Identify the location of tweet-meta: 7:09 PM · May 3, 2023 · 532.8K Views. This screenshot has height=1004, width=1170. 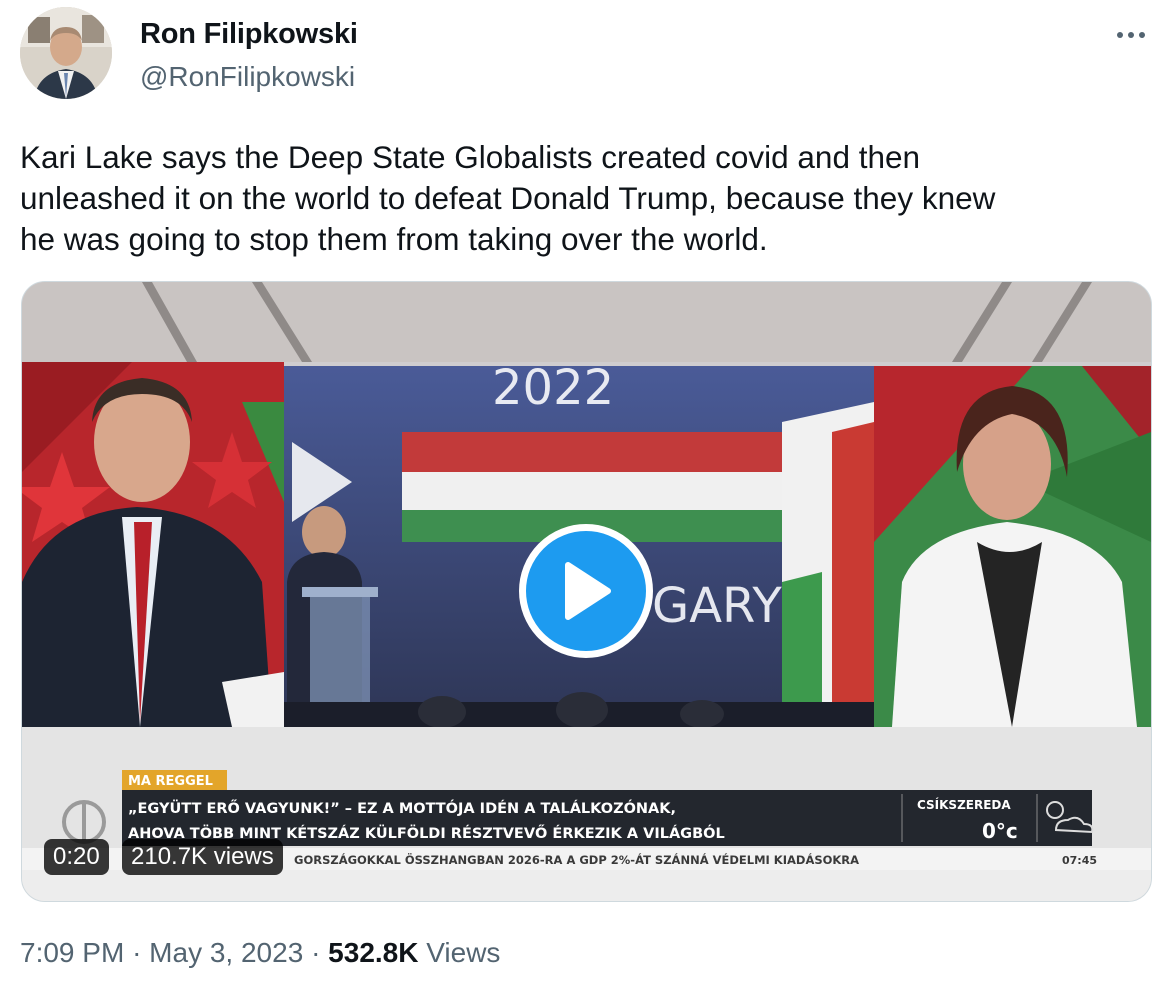
(260, 953).